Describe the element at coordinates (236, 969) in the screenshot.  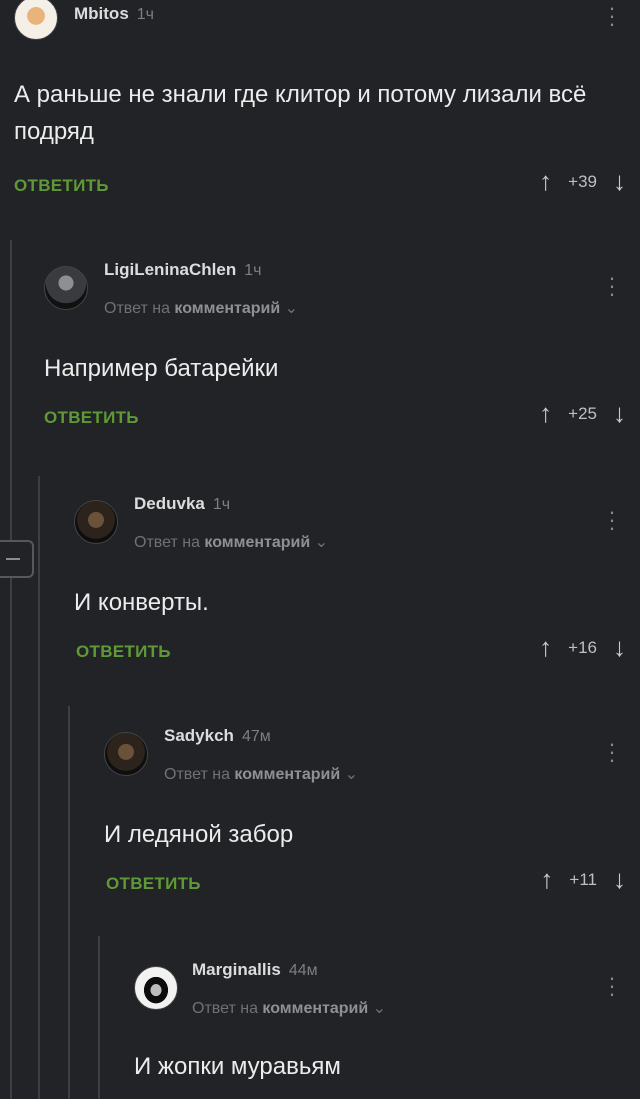
I see `author-name: Marginallis` at that location.